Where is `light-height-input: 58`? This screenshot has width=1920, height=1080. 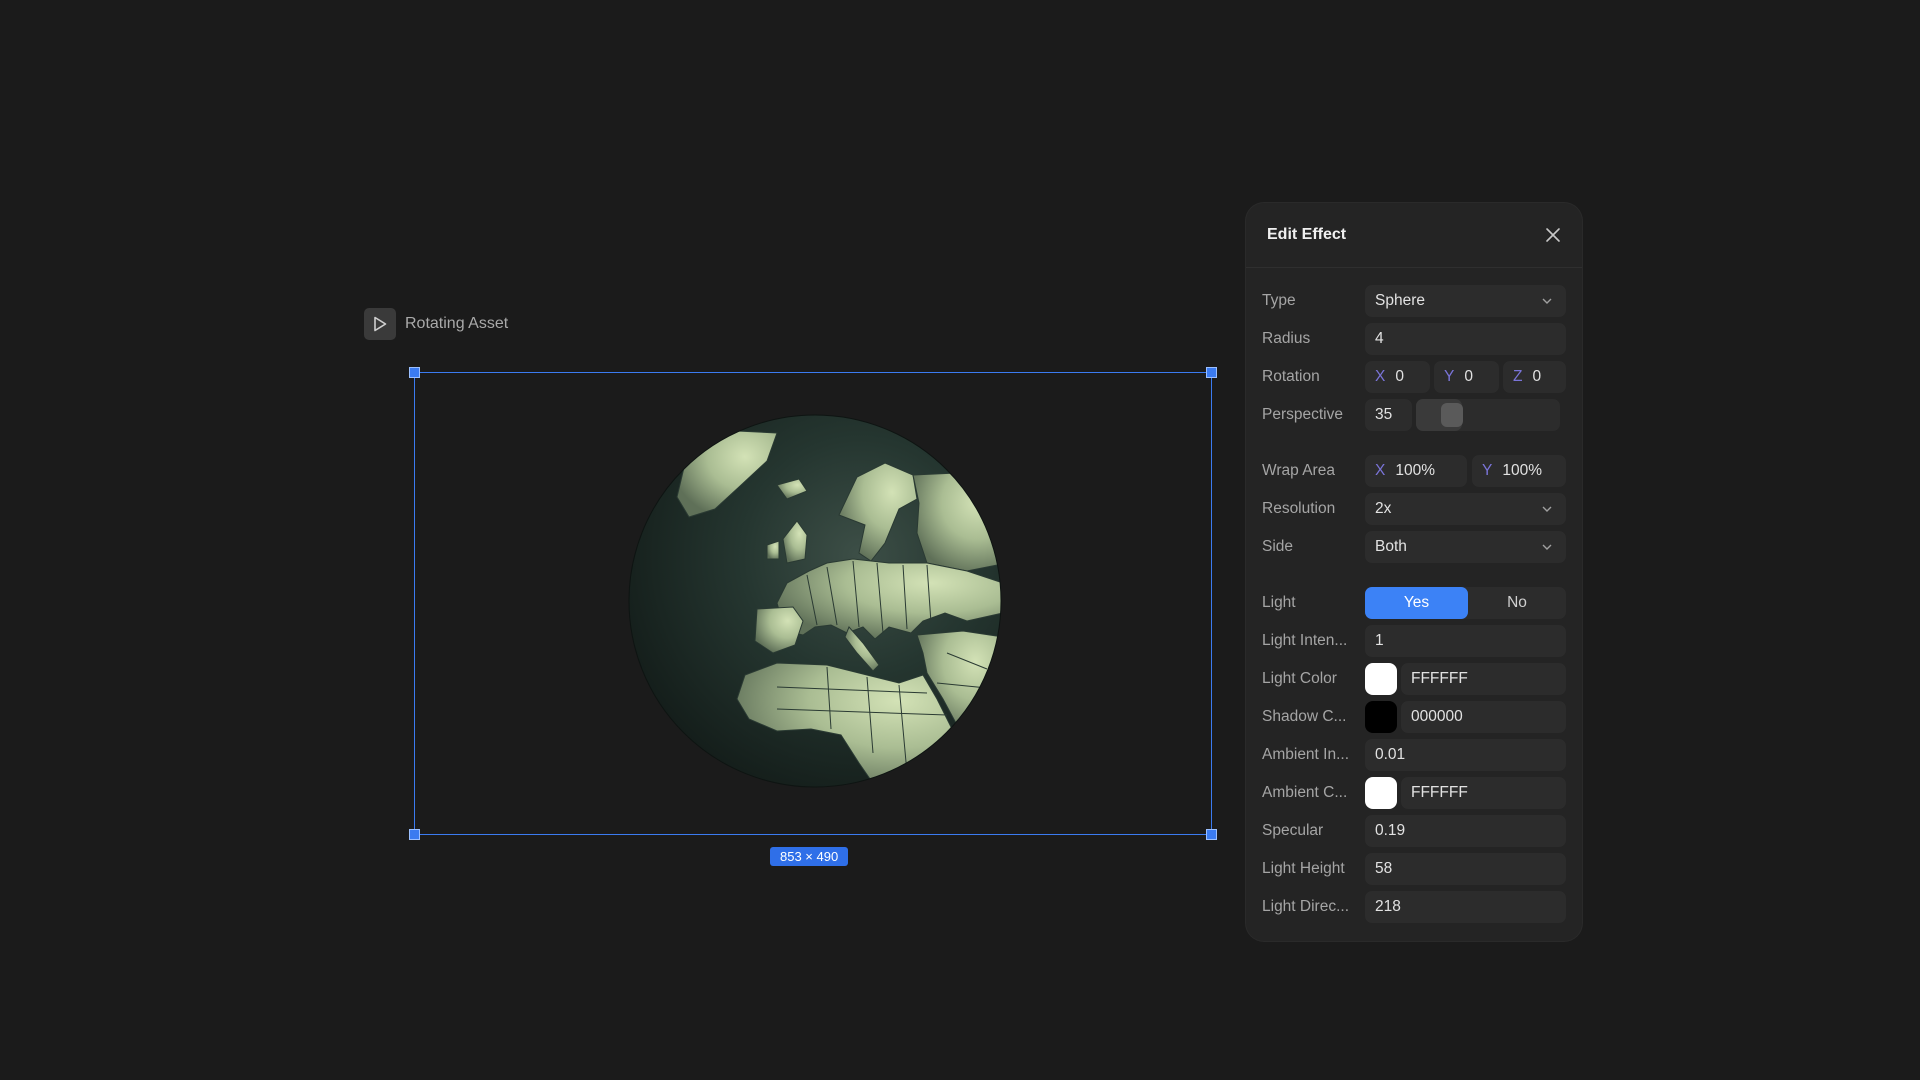
light-height-input: 58 is located at coordinates (1465, 869).